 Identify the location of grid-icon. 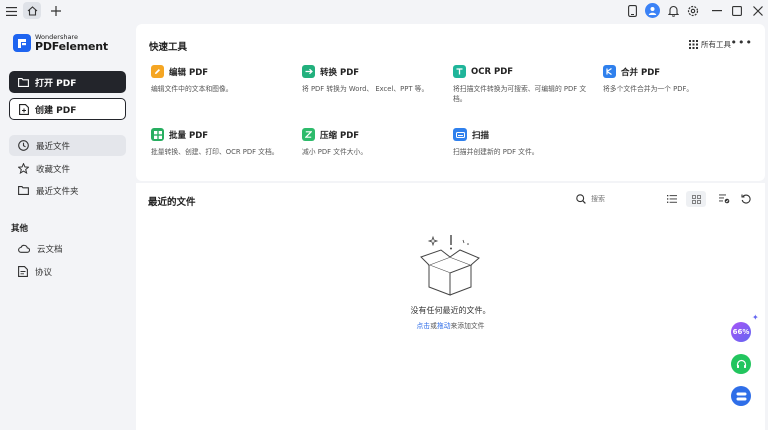
(693, 44).